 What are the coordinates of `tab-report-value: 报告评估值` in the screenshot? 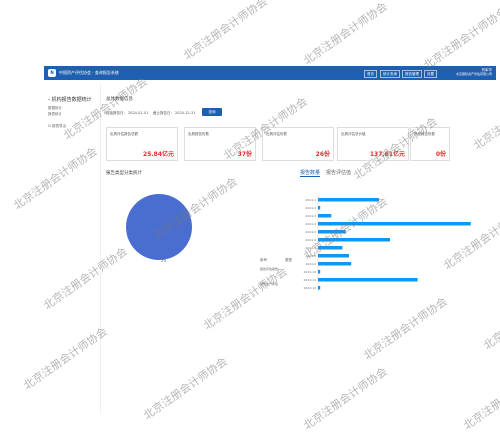 It's located at (338, 172).